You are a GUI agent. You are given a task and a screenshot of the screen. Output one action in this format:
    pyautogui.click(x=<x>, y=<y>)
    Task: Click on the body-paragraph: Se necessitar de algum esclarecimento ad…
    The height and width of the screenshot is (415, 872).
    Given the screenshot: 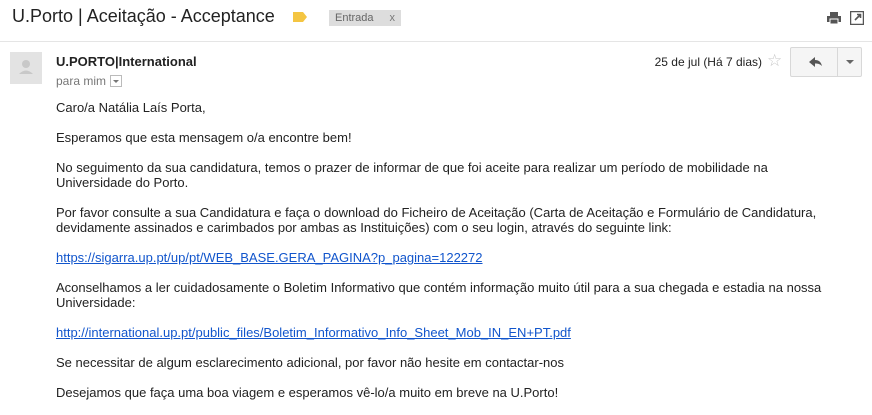 What is the action you would take?
    pyautogui.click(x=310, y=362)
    